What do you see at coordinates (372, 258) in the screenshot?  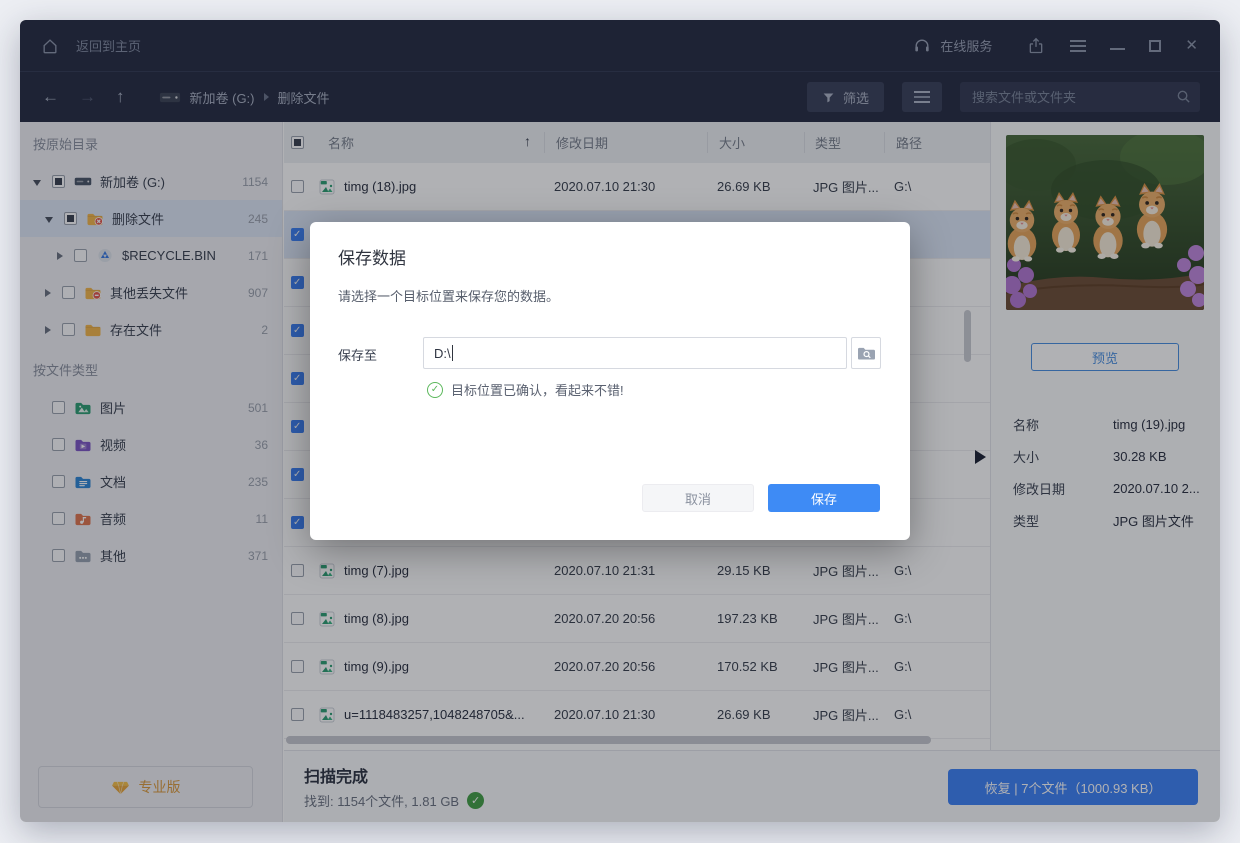 I see `dialog-title: 保存数据` at bounding box center [372, 258].